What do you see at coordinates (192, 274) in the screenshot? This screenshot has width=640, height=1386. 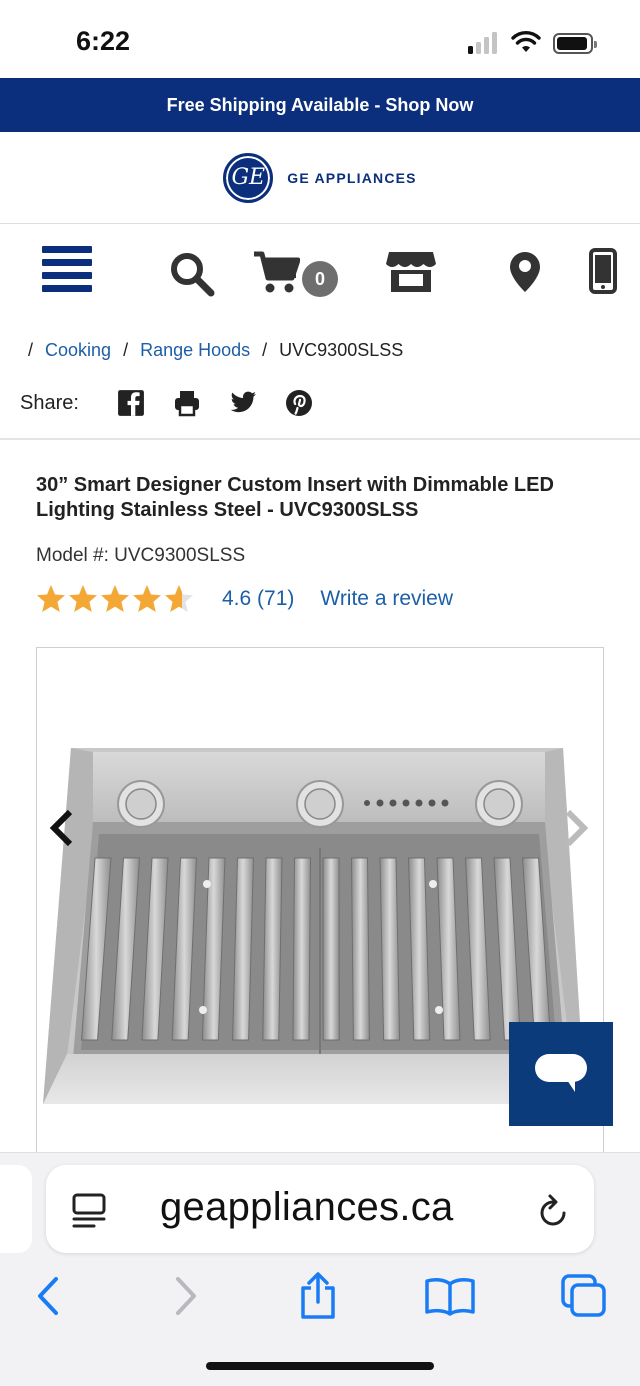 I see `search-icon` at bounding box center [192, 274].